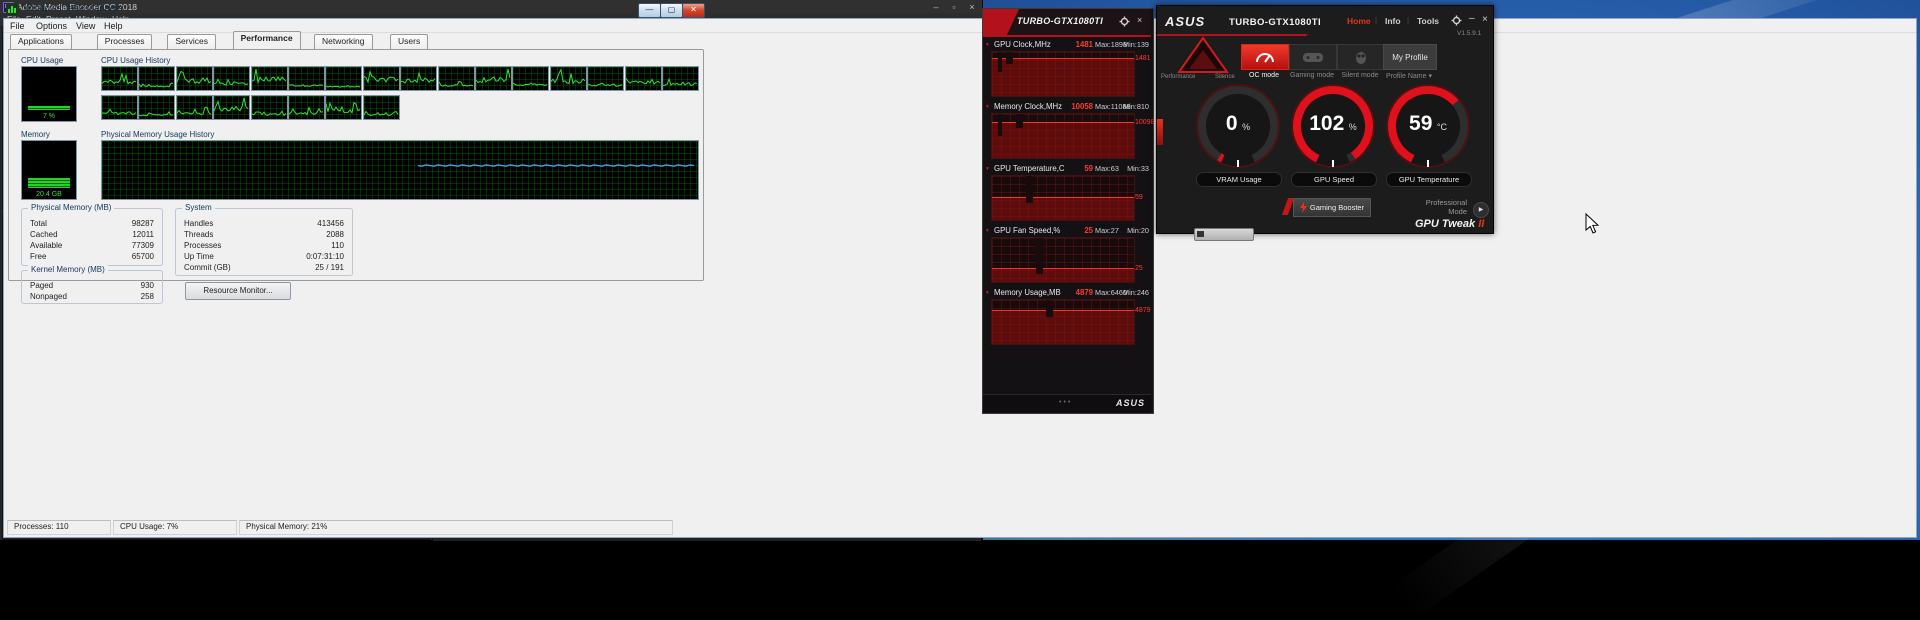 The image size is (1920, 620). I want to click on tm-menu-file: File, so click(17, 26).